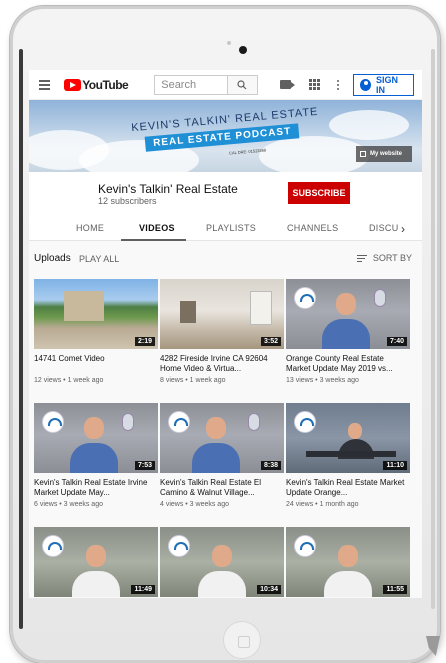 The height and width of the screenshot is (663, 446). Describe the element at coordinates (73, 84) in the screenshot. I see `youtube-play-icon` at that location.